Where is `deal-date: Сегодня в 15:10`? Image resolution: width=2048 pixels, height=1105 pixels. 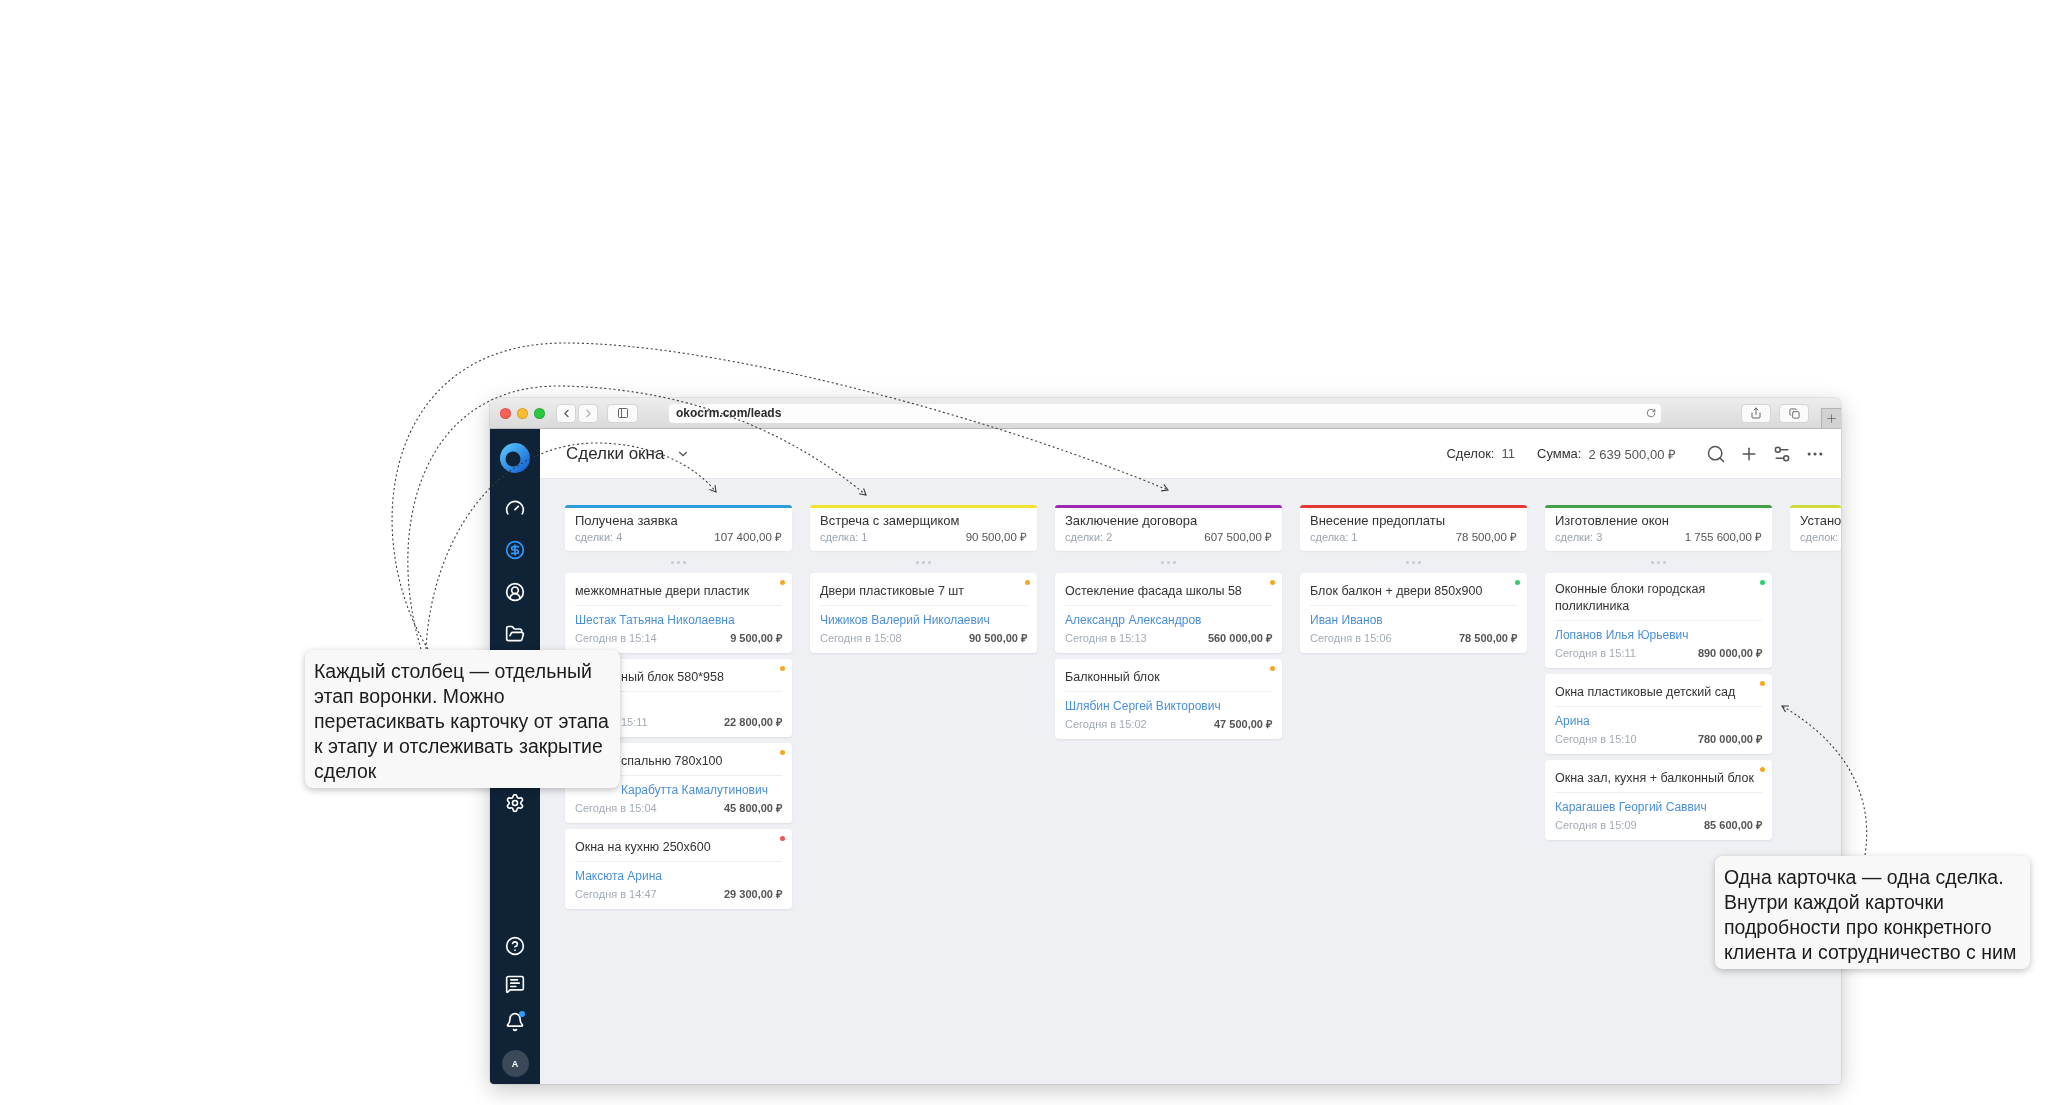
deal-date: Сегодня в 15:10 is located at coordinates (1596, 739).